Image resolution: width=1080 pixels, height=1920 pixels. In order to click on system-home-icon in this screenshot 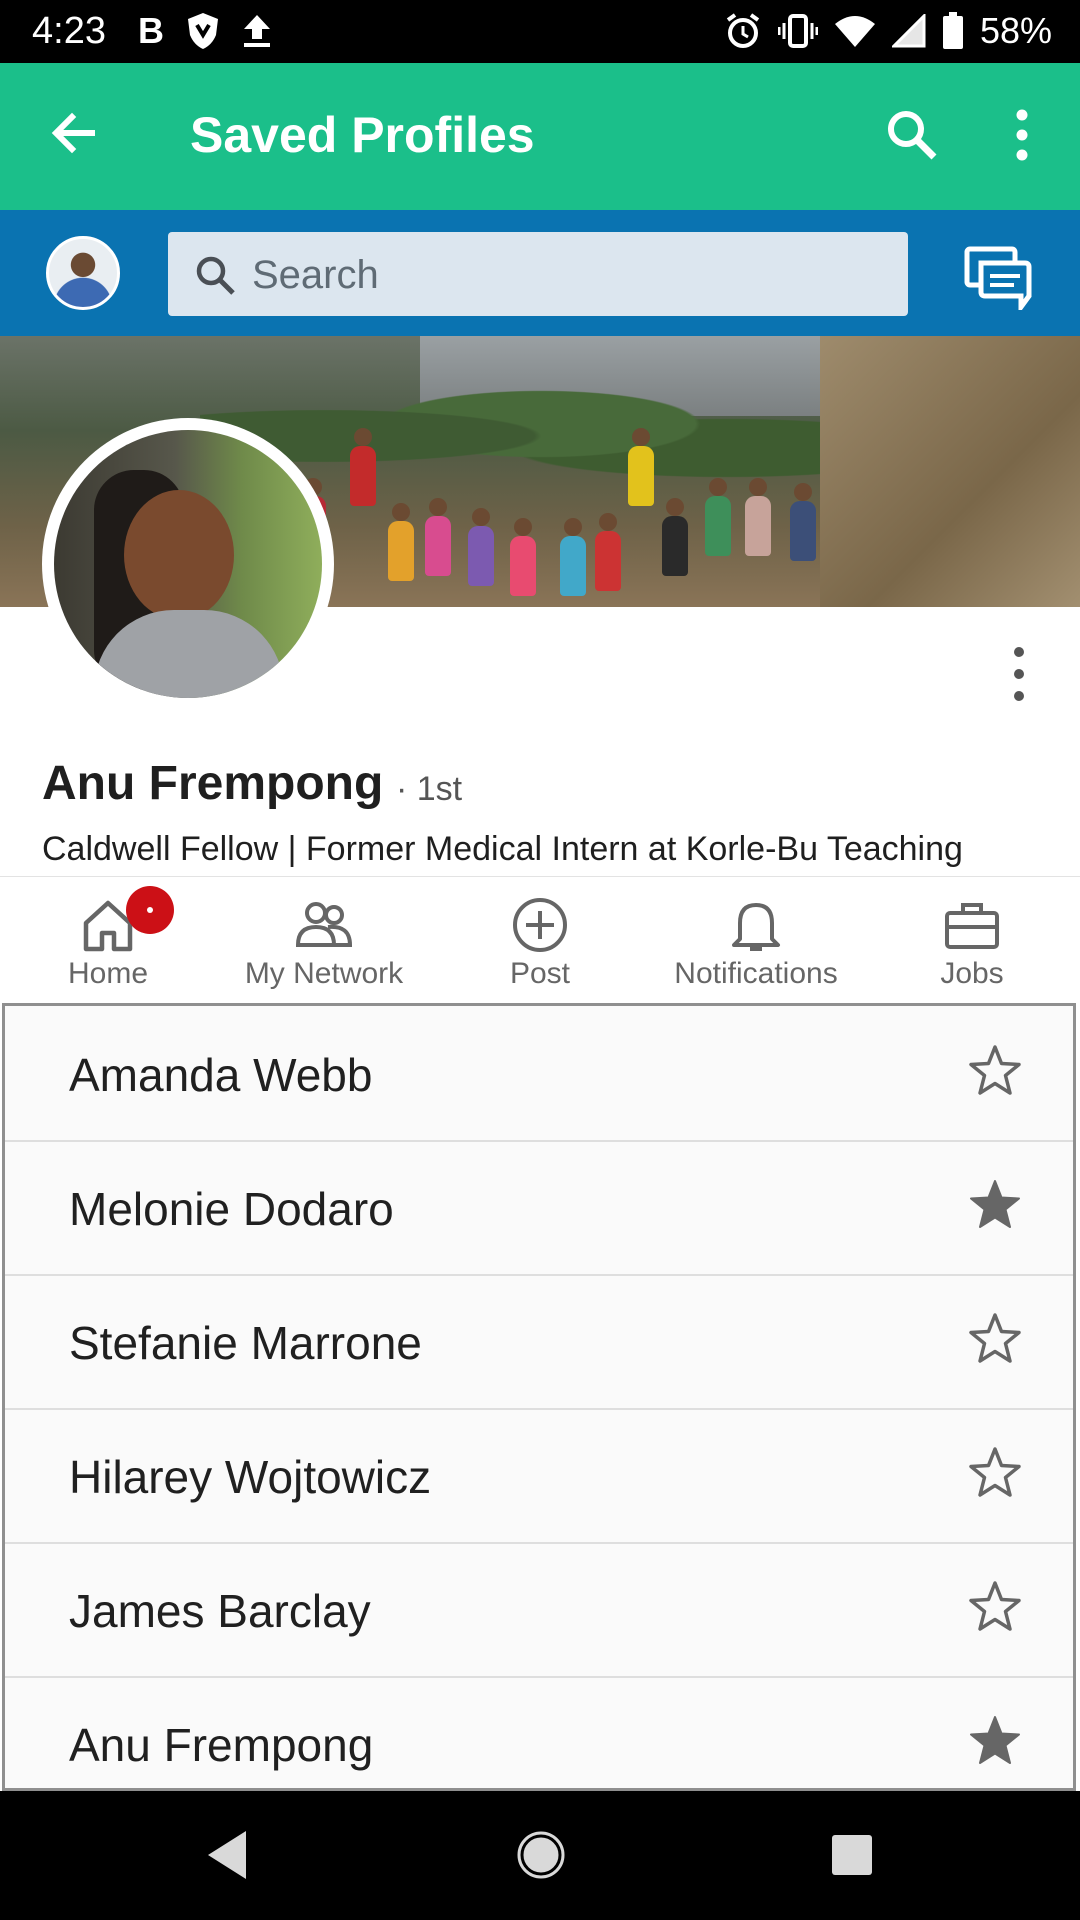, I will do `click(541, 1855)`.